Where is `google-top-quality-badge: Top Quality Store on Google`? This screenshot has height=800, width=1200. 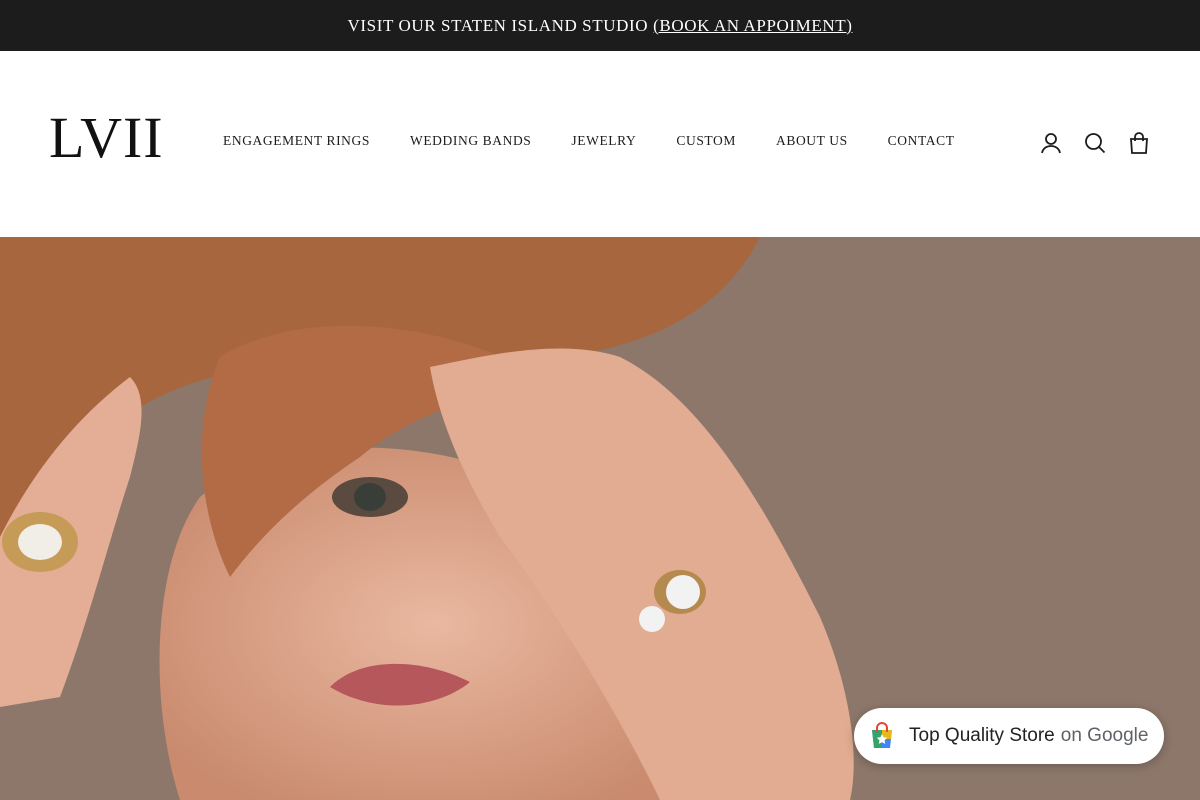 google-top-quality-badge: Top Quality Store on Google is located at coordinates (1009, 736).